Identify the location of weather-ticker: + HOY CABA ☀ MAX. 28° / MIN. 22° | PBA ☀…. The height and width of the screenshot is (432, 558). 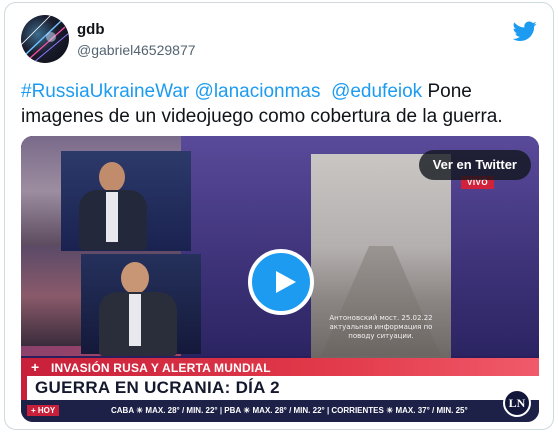
(280, 411).